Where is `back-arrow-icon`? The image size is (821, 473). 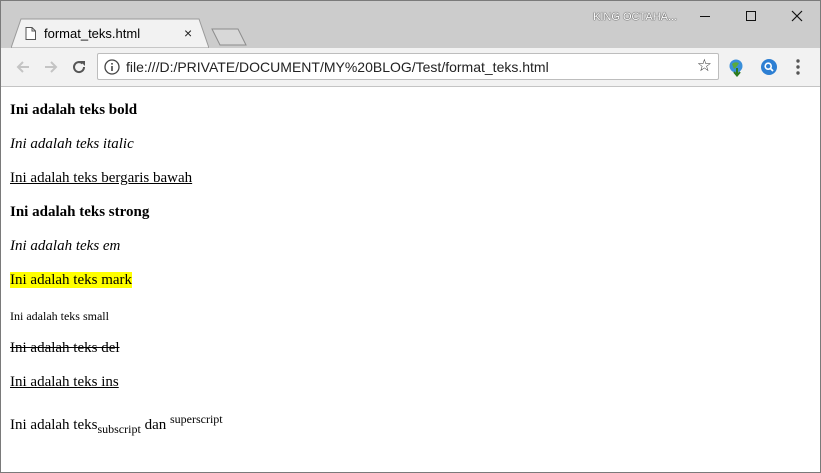
back-arrow-icon is located at coordinates (22, 67).